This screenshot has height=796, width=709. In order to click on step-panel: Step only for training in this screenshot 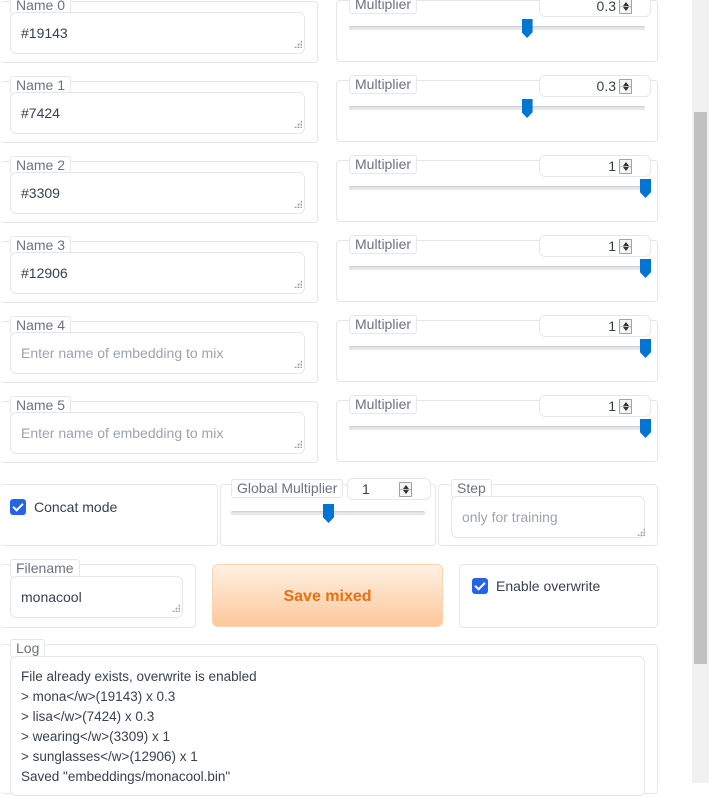, I will do `click(548, 512)`.